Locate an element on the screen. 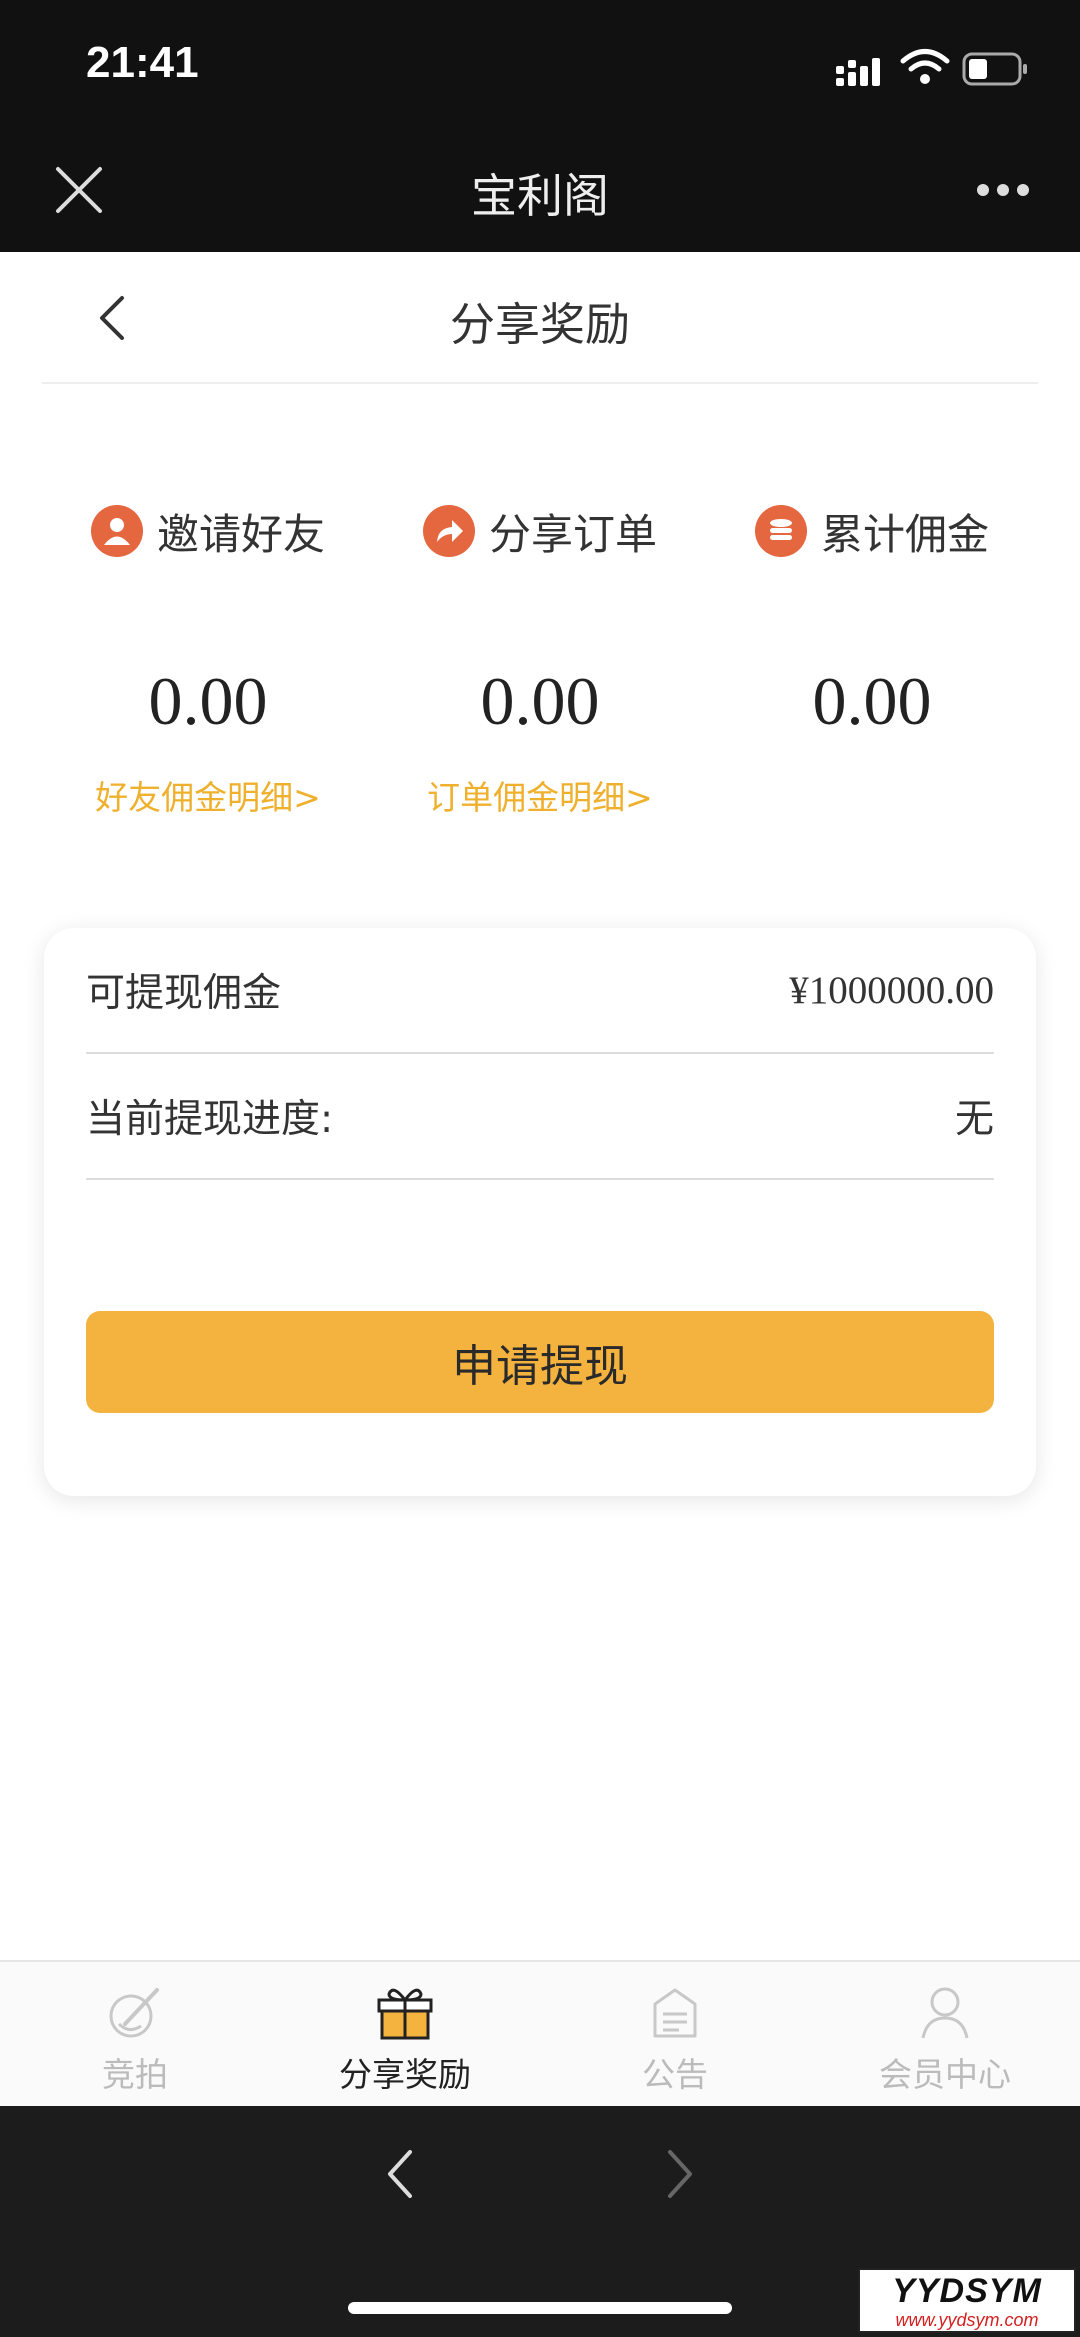 This screenshot has width=1080, height=2337. invite-friends-icon is located at coordinates (116, 531).